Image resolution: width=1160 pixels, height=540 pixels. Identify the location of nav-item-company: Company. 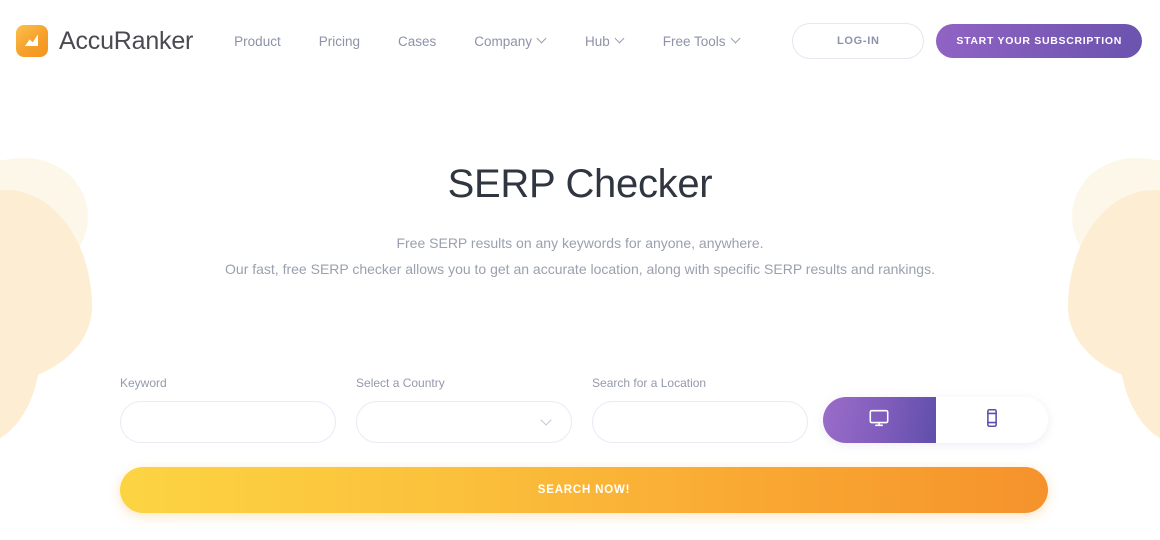
(510, 41).